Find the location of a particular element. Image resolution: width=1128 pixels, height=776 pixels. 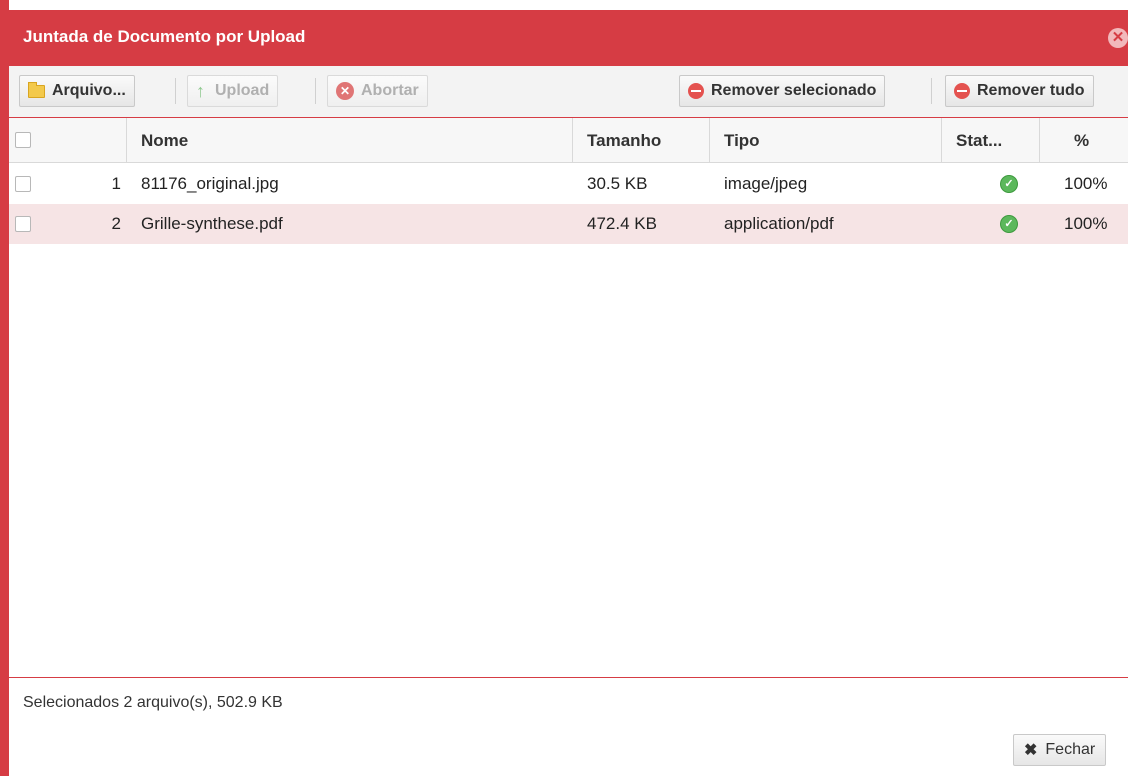

folder-icon is located at coordinates (36, 89).